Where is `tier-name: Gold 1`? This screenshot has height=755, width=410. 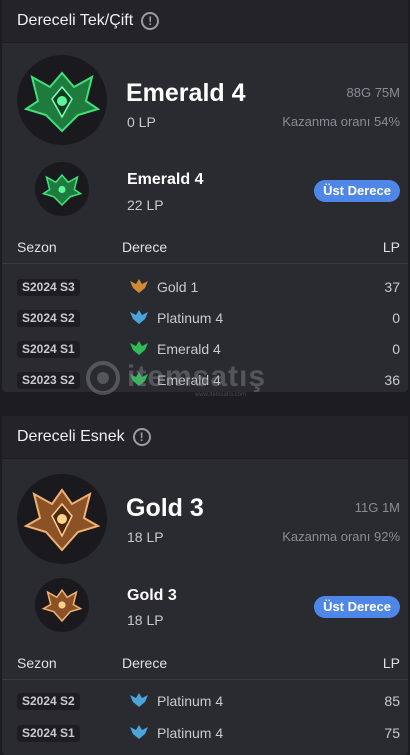
tier-name: Gold 1 is located at coordinates (178, 287).